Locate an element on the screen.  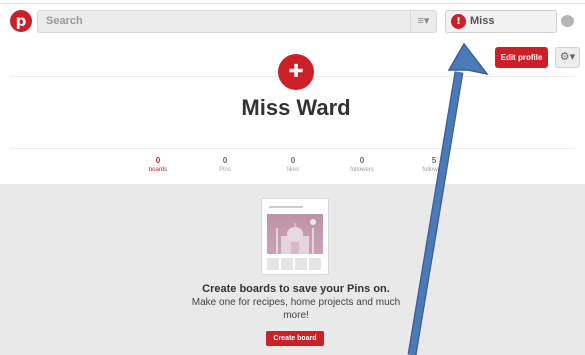
stat-label: likes is located at coordinates (292, 170).